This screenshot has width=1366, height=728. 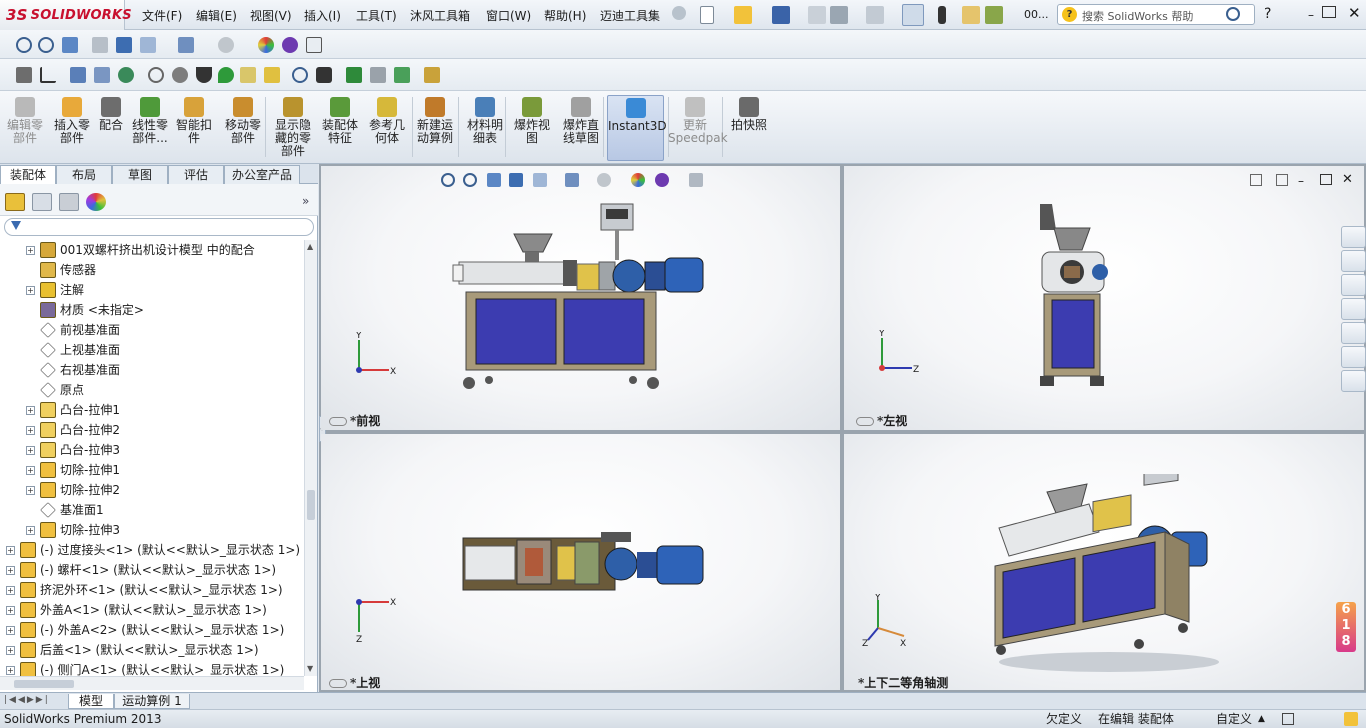 I want to click on spark-icon, so click(x=402, y=75).